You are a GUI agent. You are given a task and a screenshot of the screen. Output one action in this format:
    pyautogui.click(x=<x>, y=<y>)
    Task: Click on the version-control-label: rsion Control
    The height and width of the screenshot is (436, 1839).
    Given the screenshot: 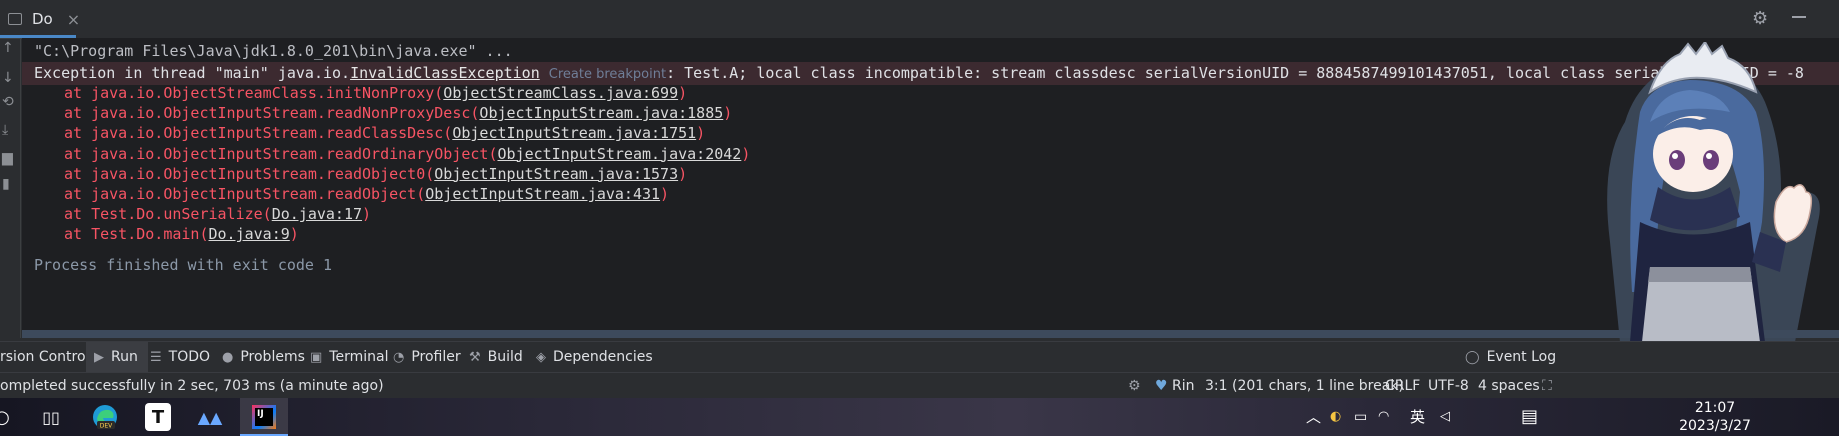 What is the action you would take?
    pyautogui.click(x=45, y=357)
    